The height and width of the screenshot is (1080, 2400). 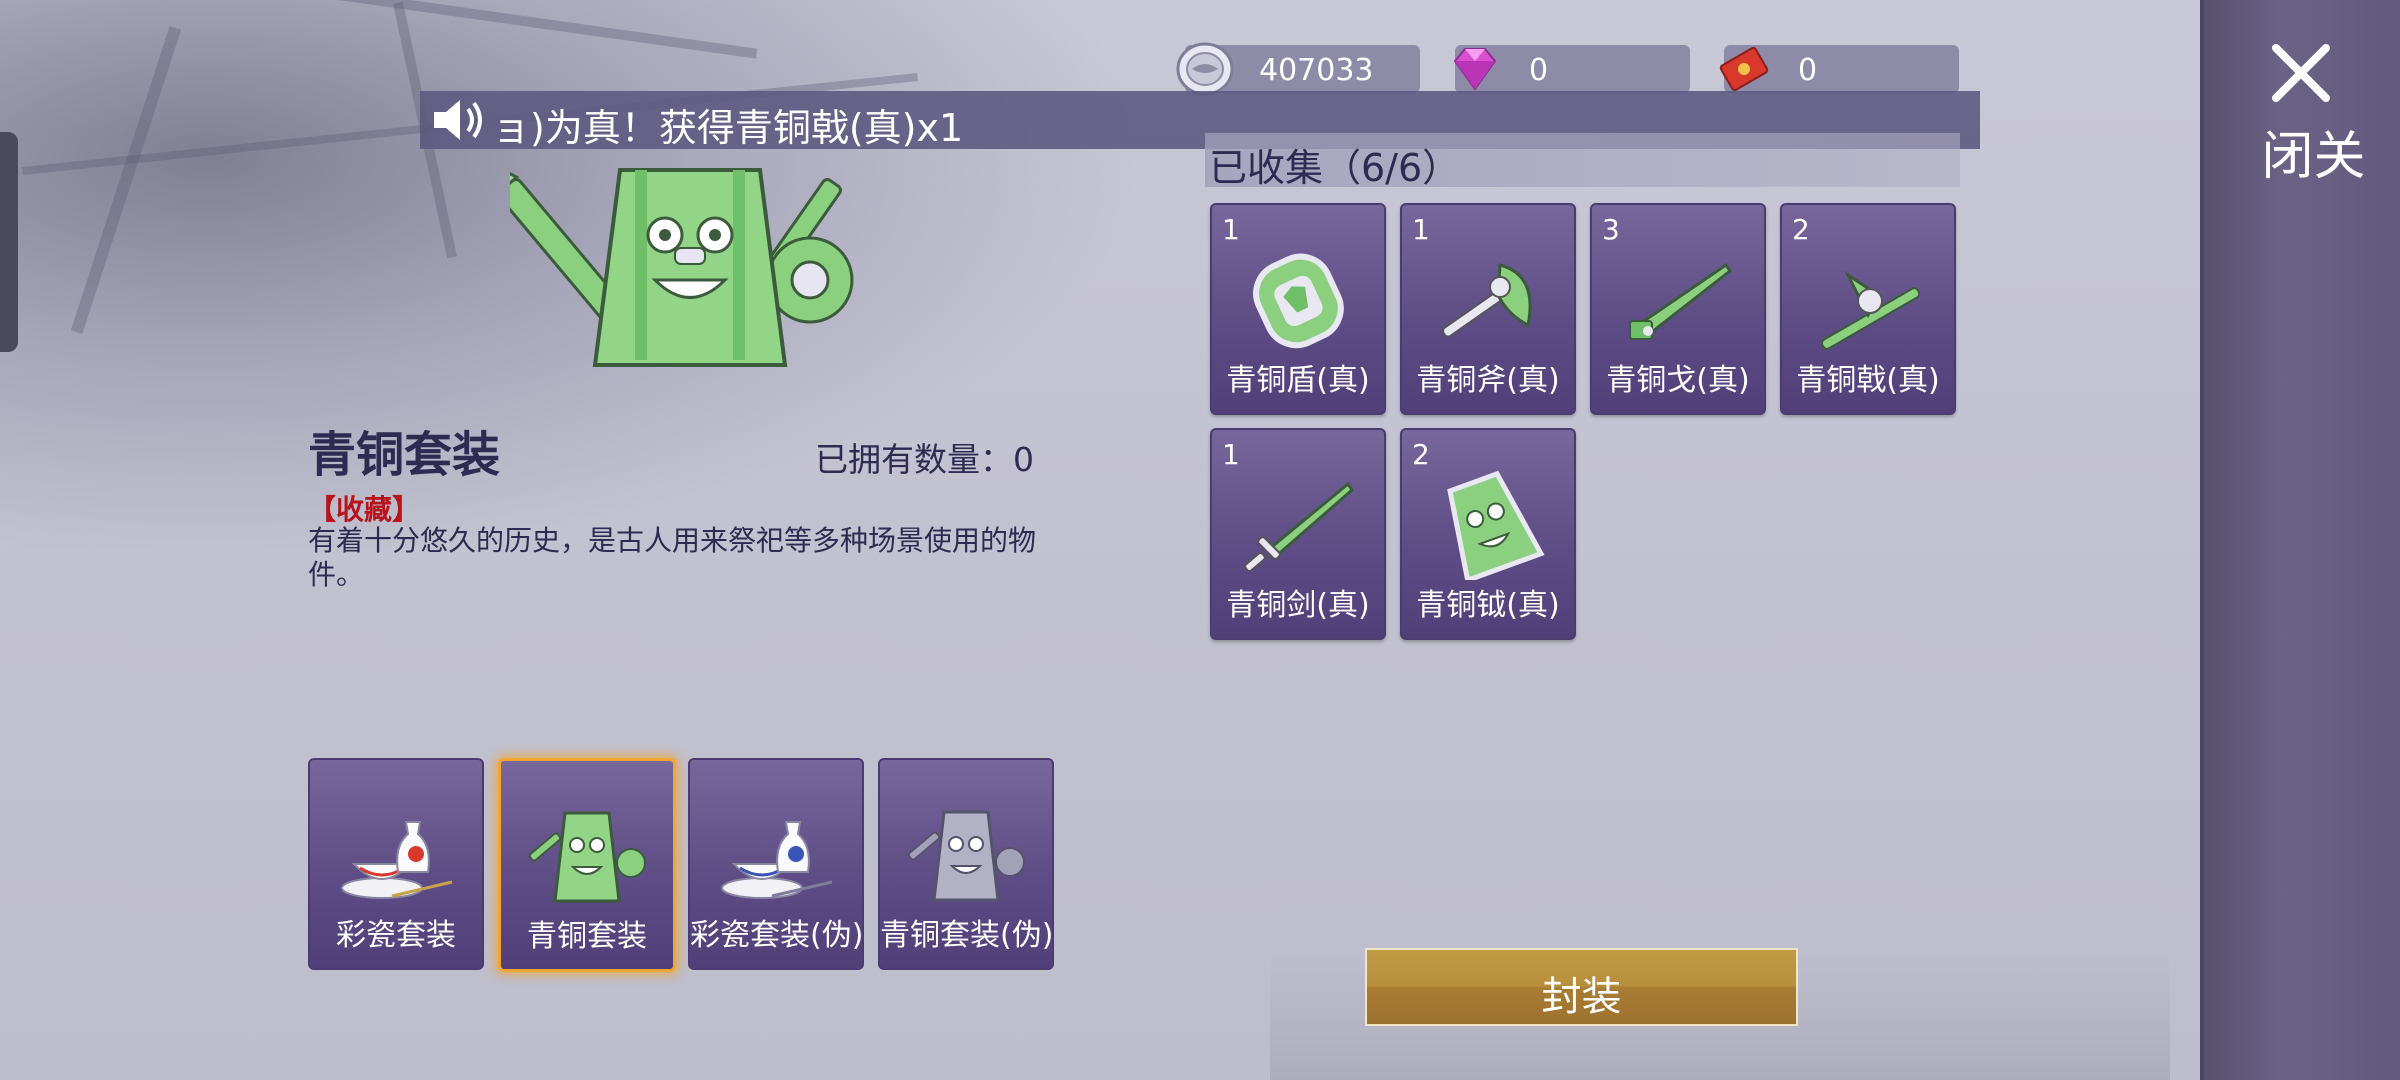 I want to click on set-name: 彩瓷套装(伪), so click(x=777, y=935).